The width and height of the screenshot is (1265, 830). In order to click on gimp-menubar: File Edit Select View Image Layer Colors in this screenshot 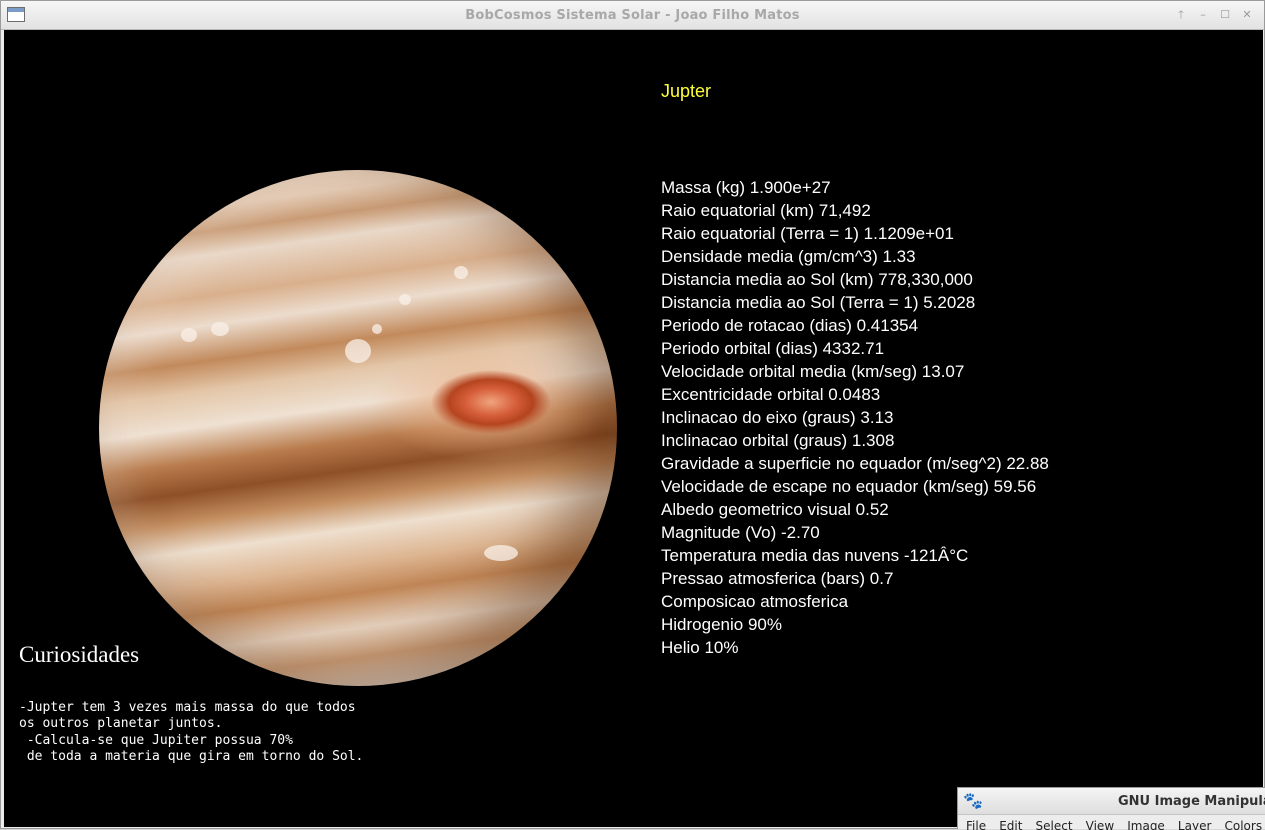, I will do `click(1111, 822)`.